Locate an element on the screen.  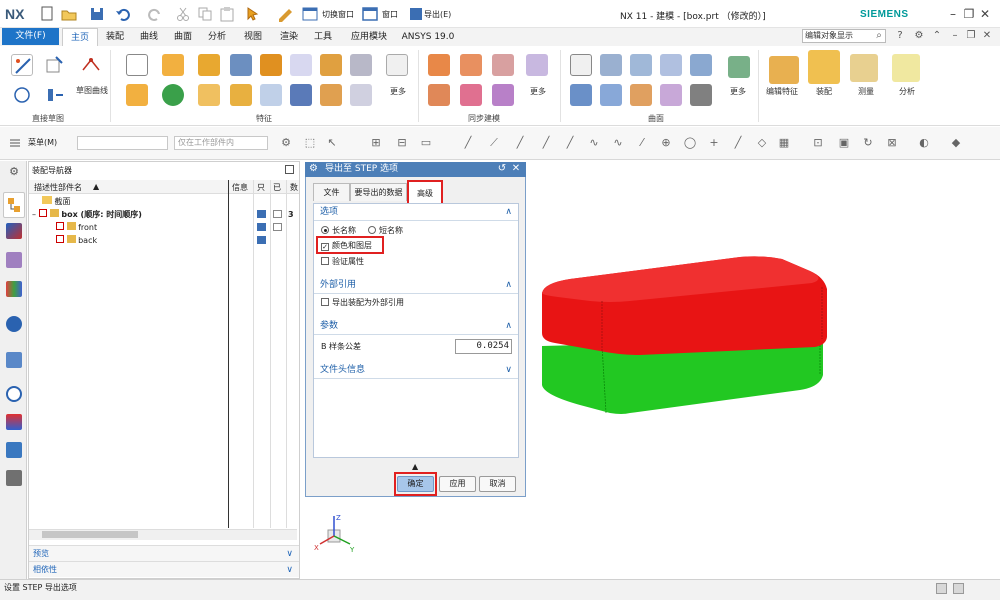
move-face-icon is located at coordinates (439, 65).